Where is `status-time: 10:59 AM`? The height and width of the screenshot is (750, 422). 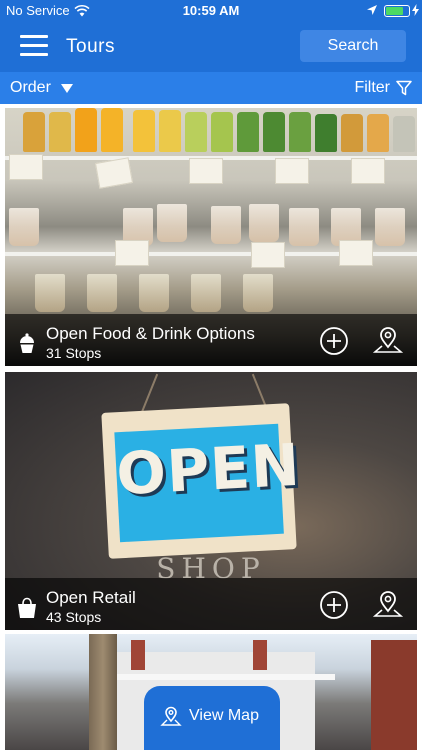 status-time: 10:59 AM is located at coordinates (211, 10).